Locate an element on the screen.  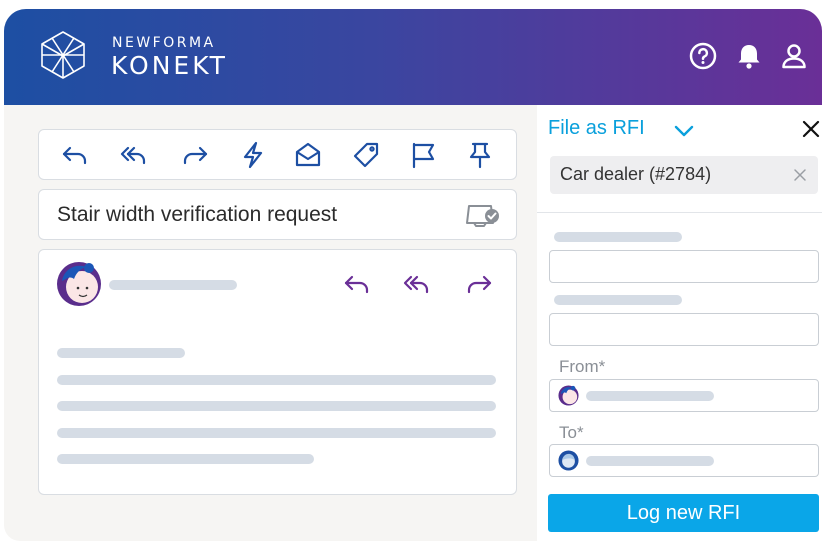
email-toolbar is located at coordinates (277, 154).